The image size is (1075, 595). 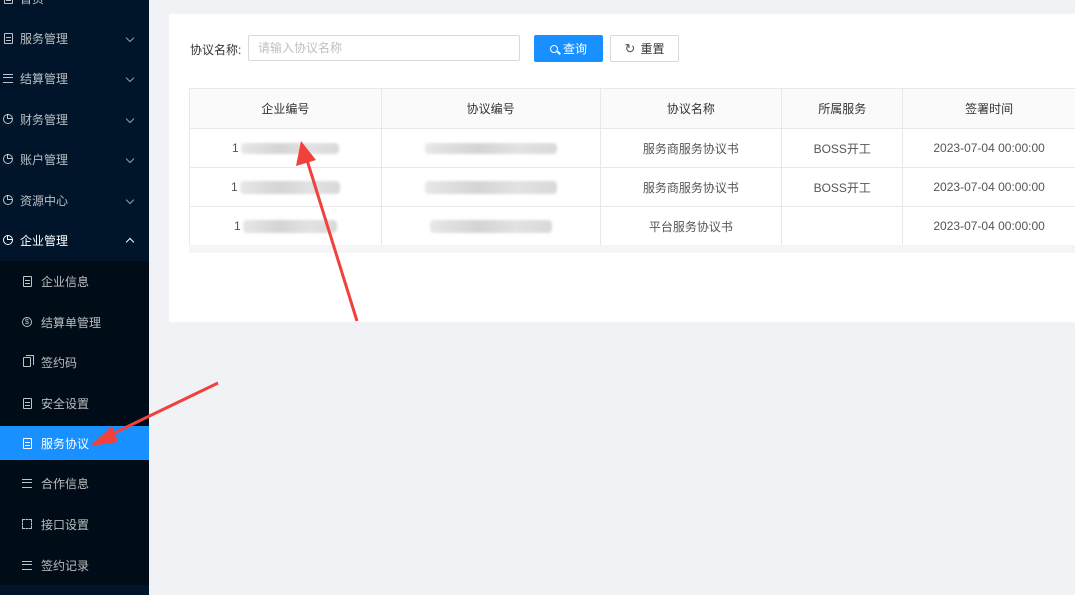 I want to click on agreement-name-label: 协议名称:, so click(x=216, y=50).